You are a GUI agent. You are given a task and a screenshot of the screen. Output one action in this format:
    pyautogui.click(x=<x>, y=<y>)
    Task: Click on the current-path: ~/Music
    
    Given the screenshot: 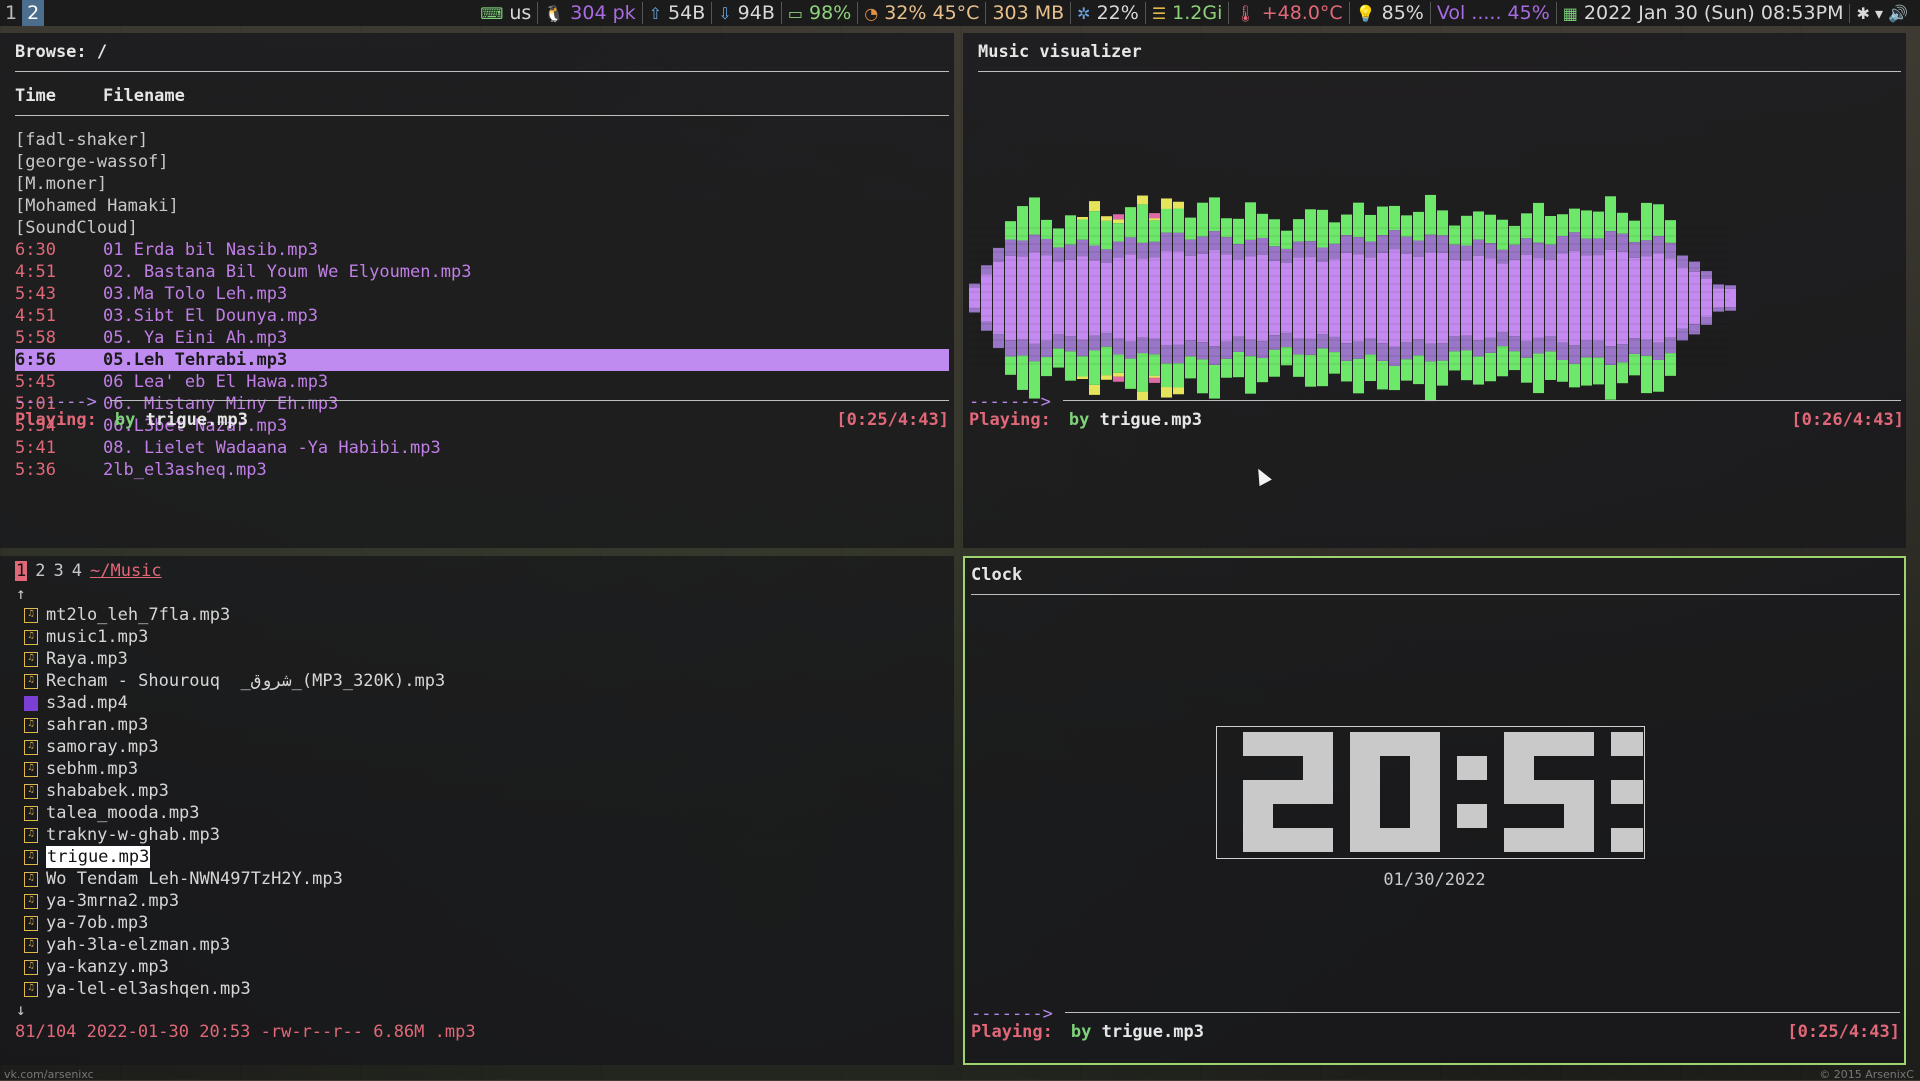 What is the action you would take?
    pyautogui.click(x=126, y=571)
    